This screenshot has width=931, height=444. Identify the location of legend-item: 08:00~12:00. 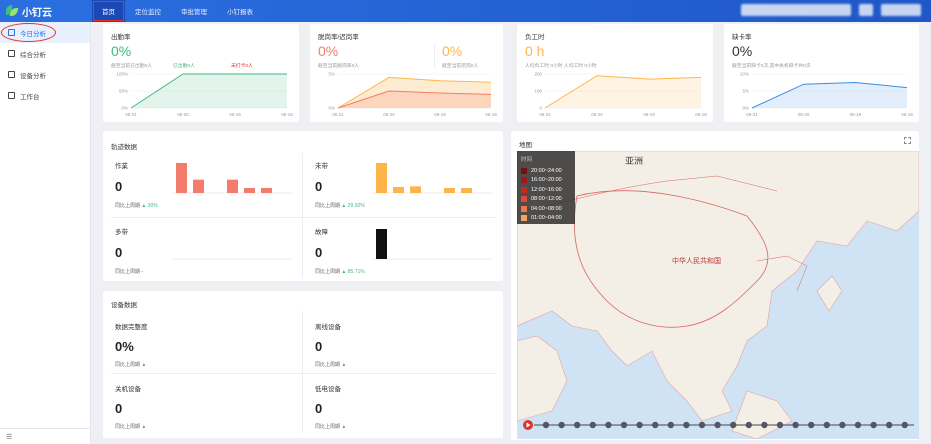
(546, 200).